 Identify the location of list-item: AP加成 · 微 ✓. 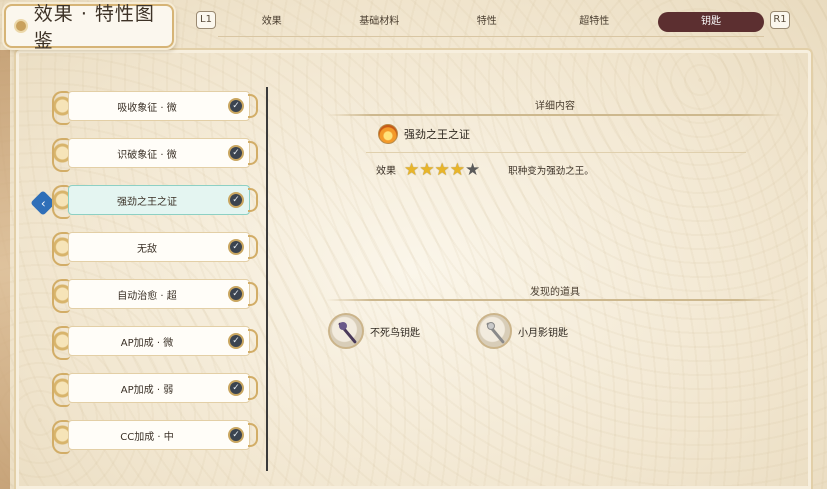
(153, 341).